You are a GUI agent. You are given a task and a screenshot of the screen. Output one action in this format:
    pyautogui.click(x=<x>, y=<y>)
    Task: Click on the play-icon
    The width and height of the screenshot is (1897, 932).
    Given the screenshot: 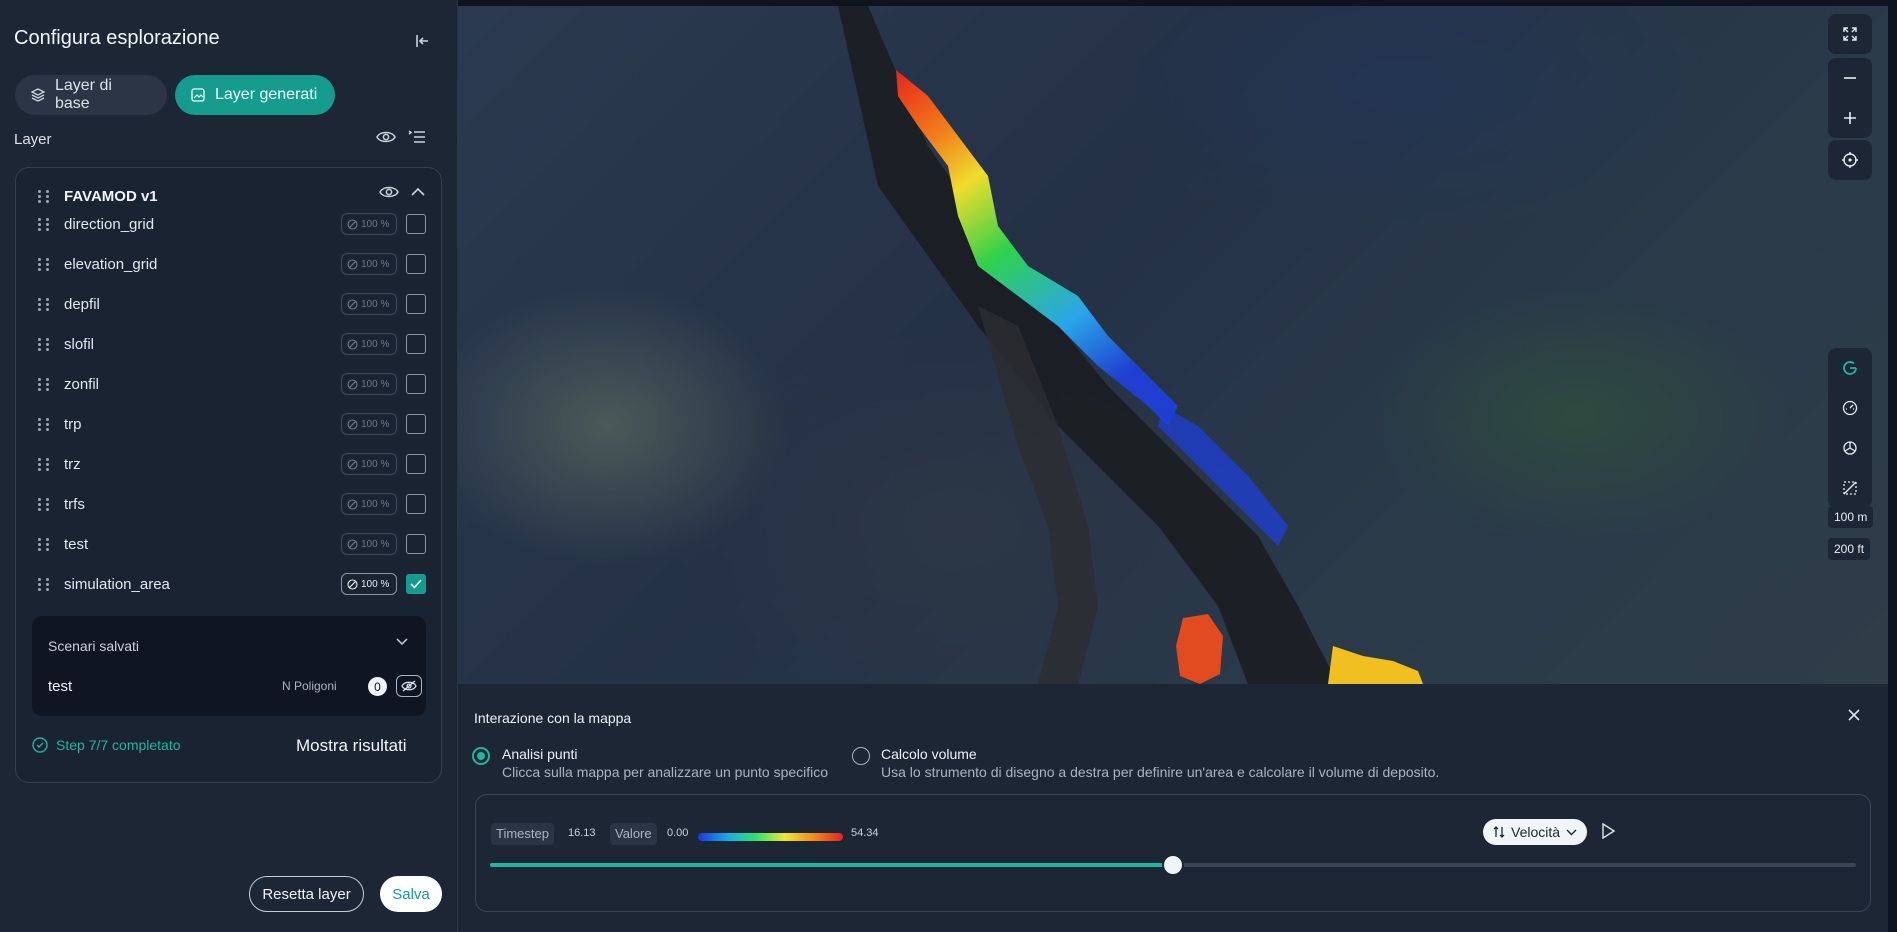 What is the action you would take?
    pyautogui.click(x=1608, y=831)
    